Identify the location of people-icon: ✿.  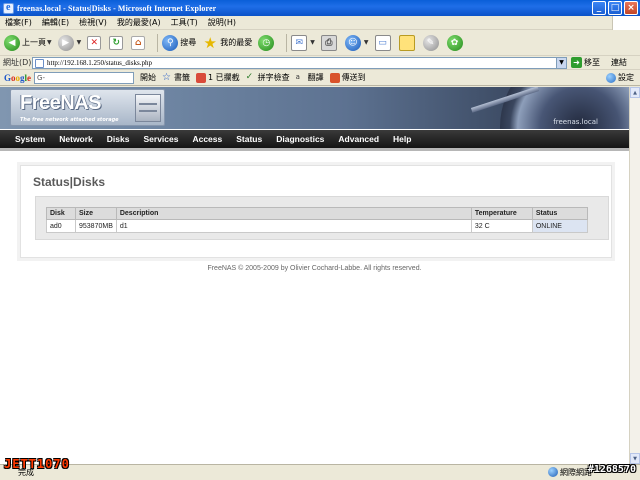
(454, 42).